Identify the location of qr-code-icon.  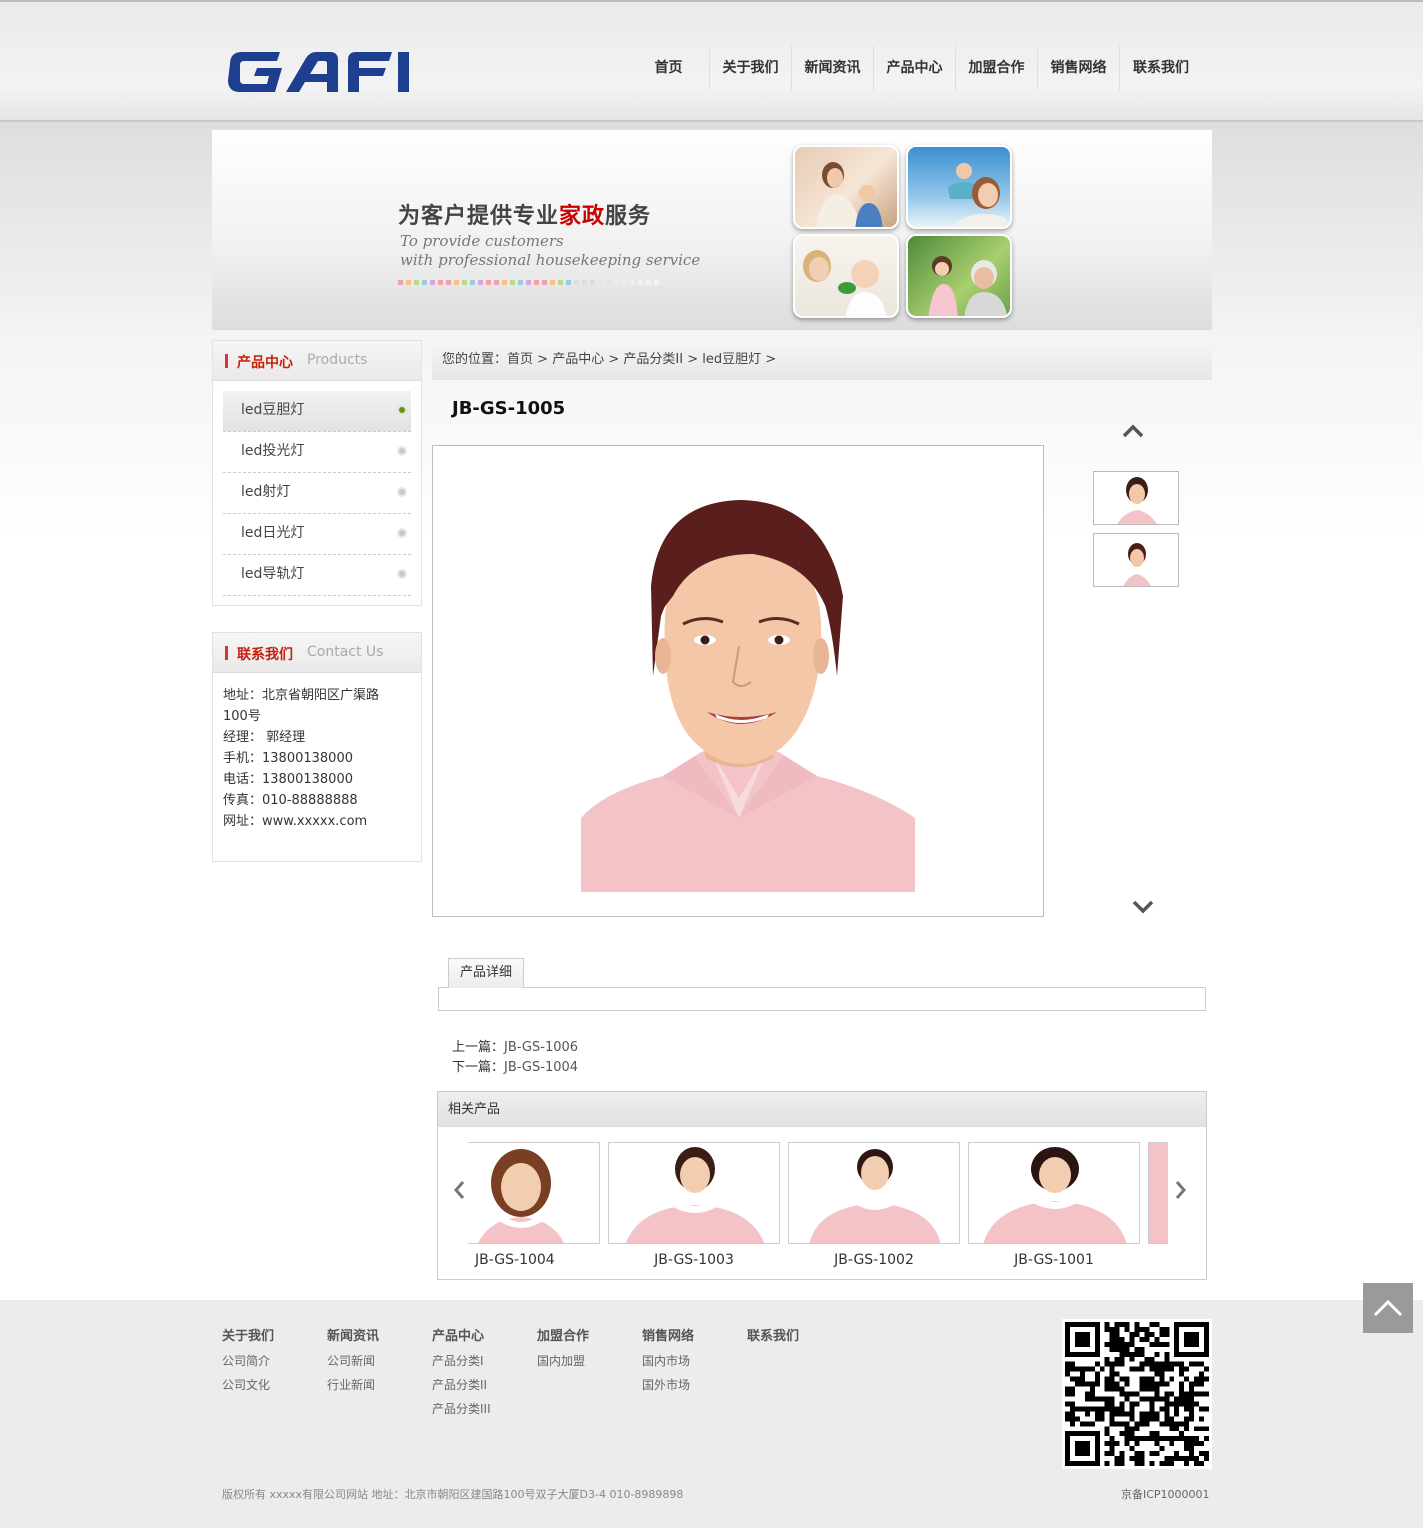
(1137, 1394).